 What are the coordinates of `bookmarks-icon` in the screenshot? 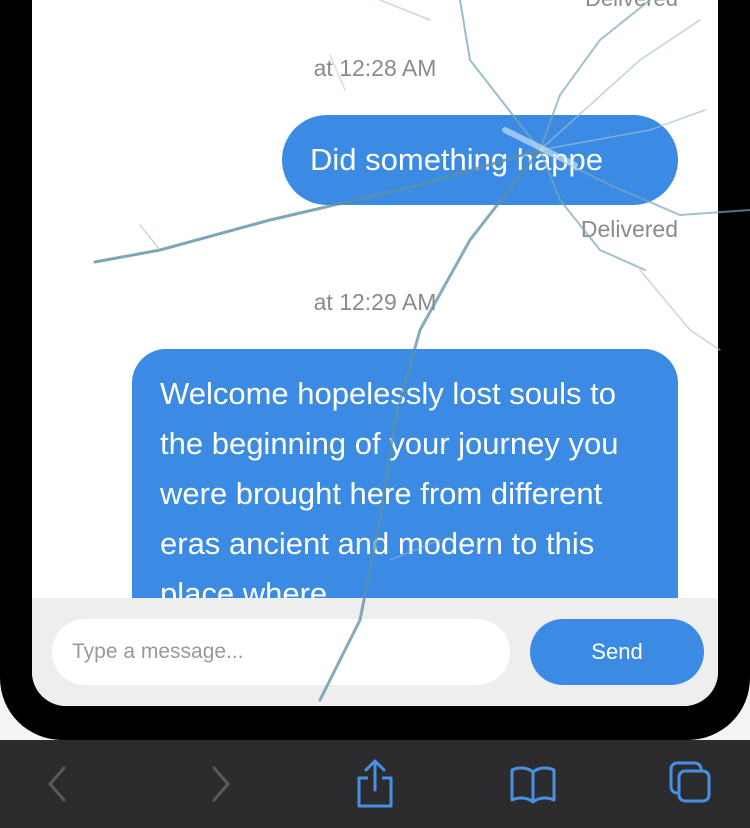 It's located at (533, 784).